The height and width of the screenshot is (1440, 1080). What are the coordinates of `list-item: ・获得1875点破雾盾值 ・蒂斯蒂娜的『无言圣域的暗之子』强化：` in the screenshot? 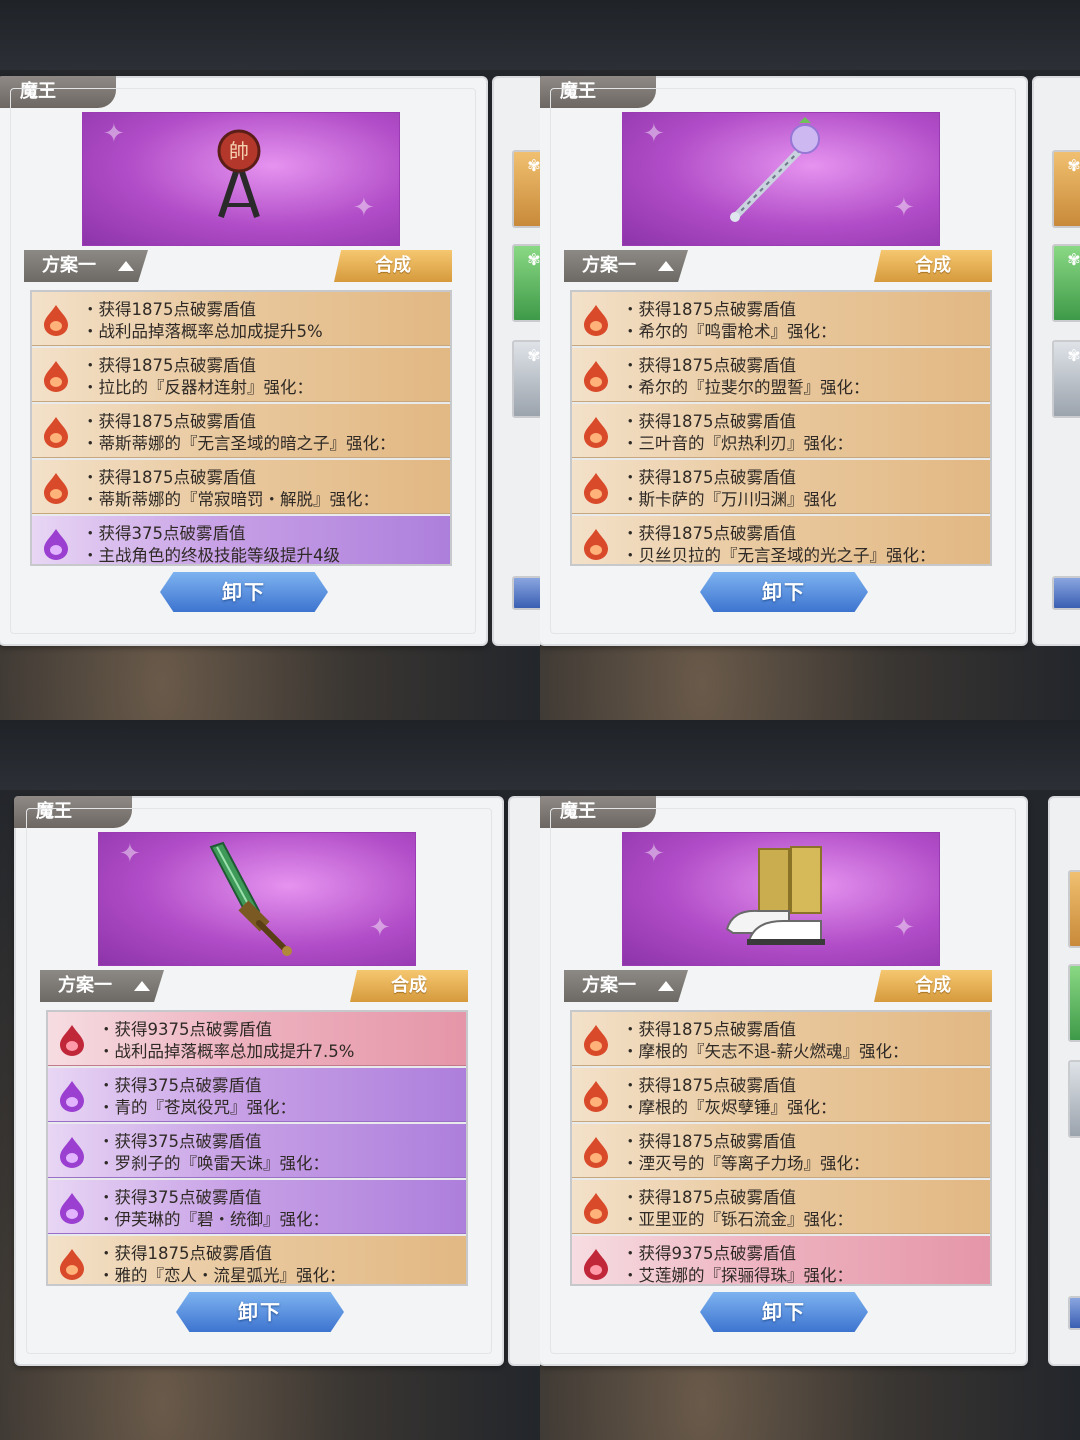 It's located at (241, 431).